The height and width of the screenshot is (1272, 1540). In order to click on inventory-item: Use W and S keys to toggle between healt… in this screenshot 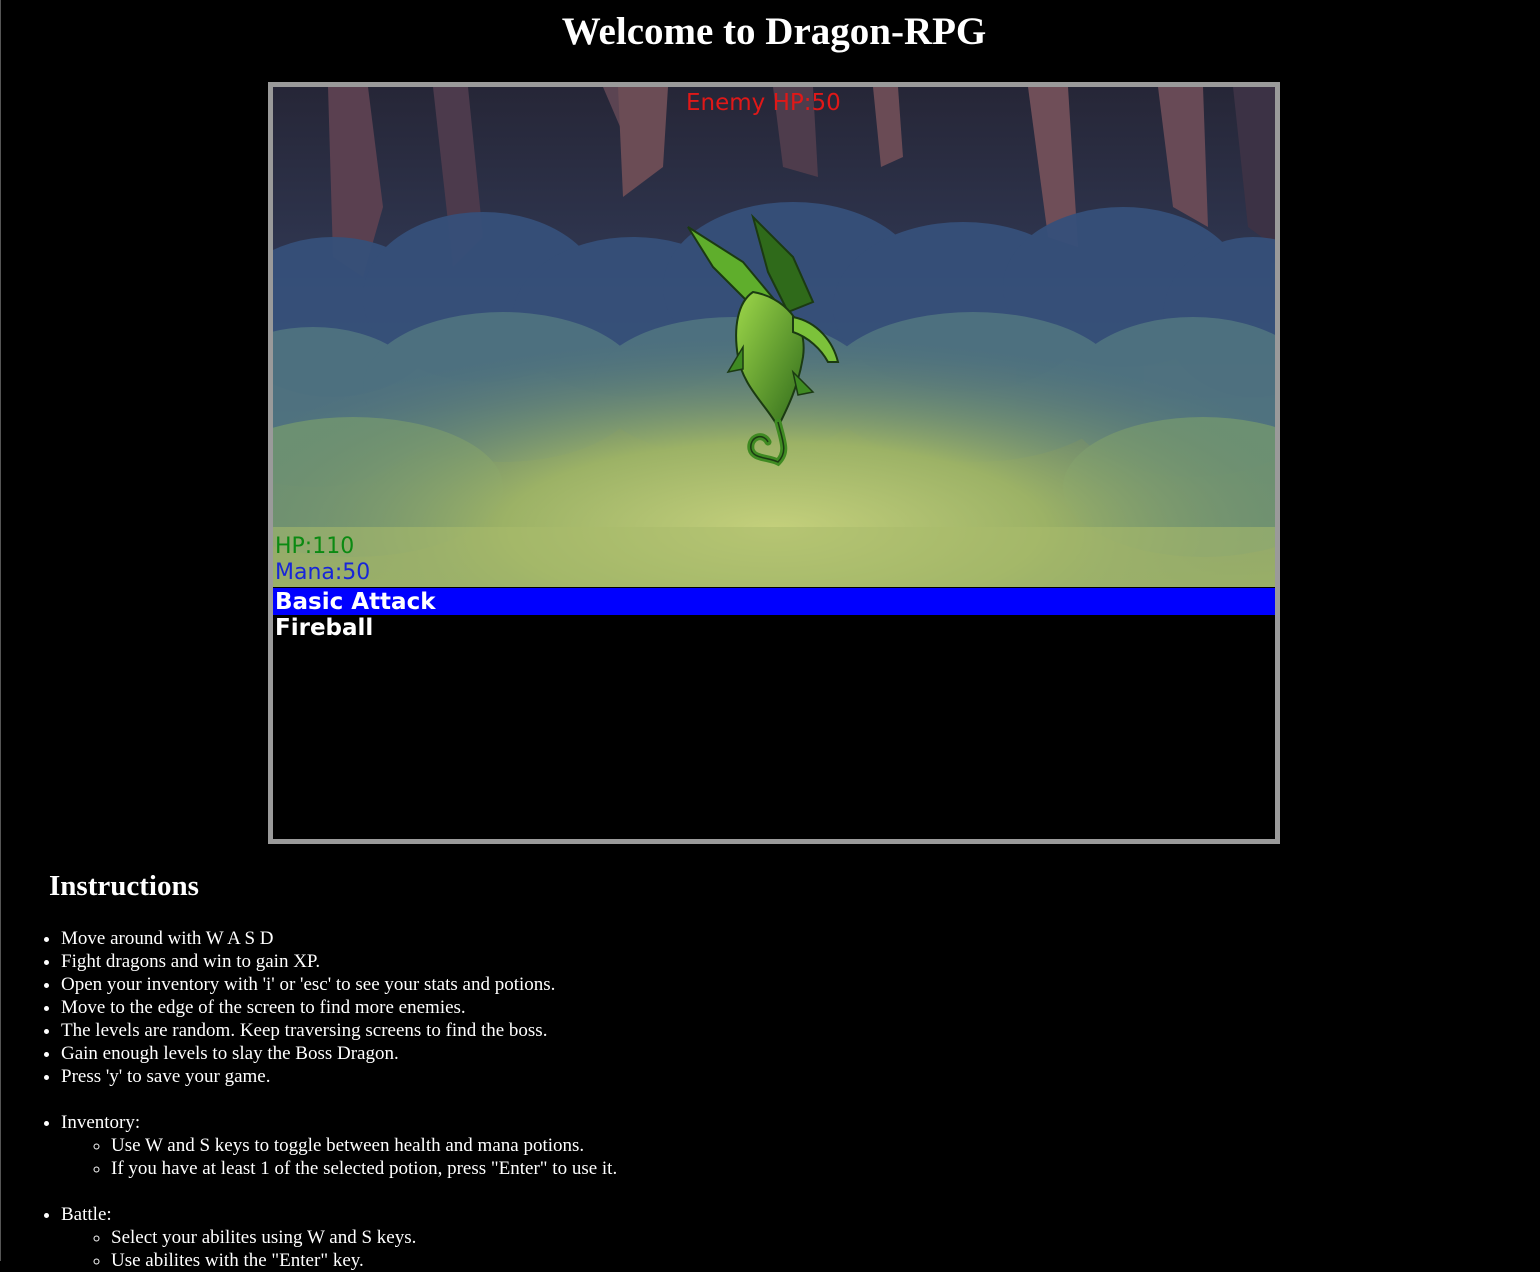, I will do `click(825, 1145)`.